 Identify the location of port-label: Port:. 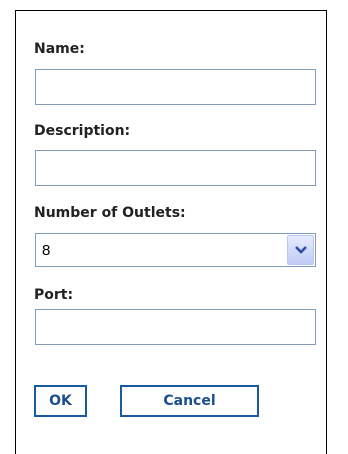
(54, 295).